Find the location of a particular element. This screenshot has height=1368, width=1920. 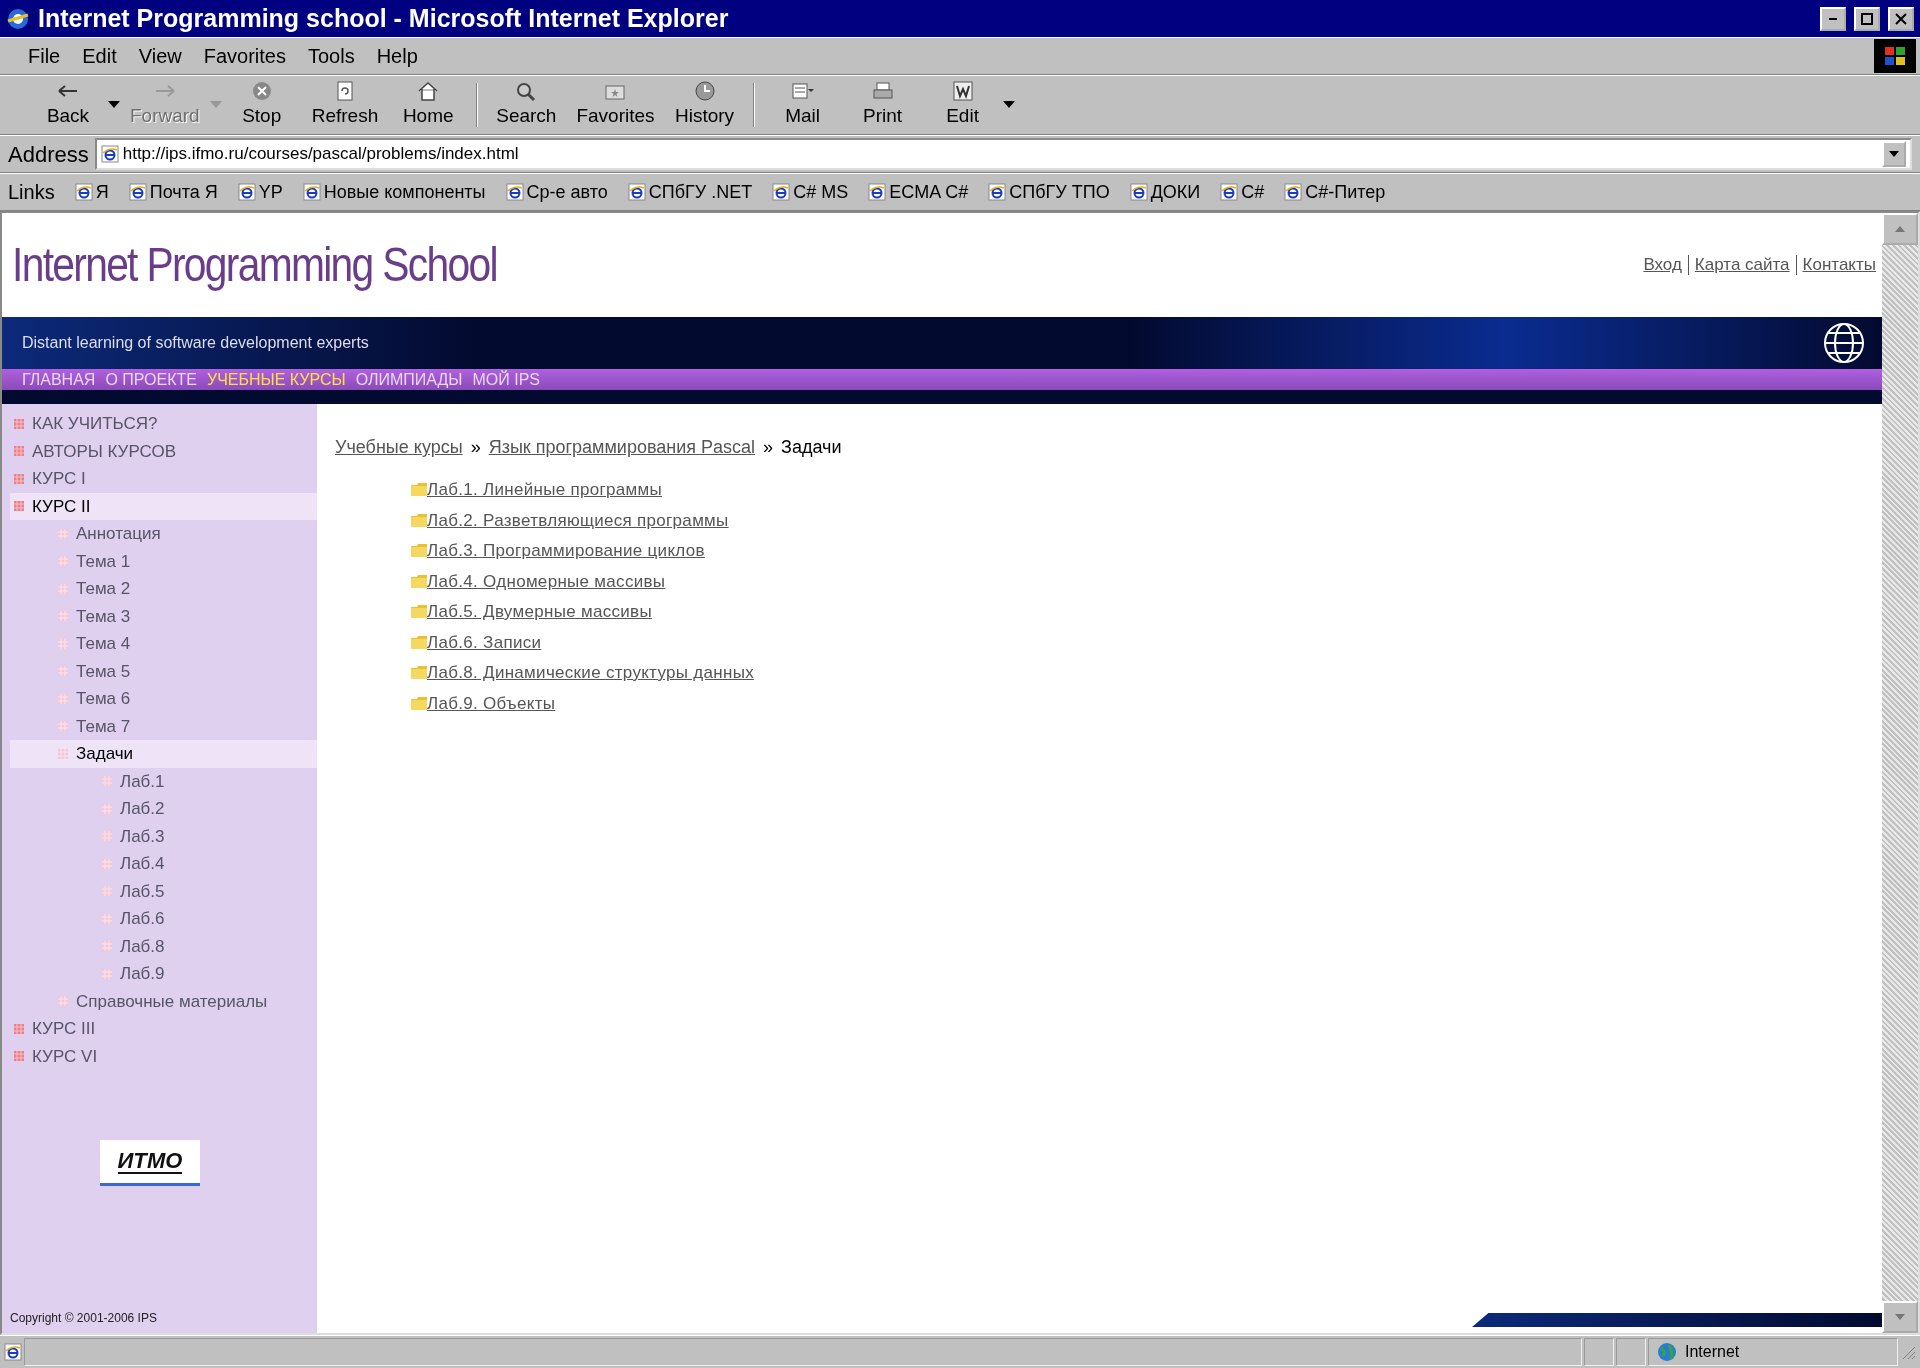

sidebar-item: Тема 2 is located at coordinates (163, 589).